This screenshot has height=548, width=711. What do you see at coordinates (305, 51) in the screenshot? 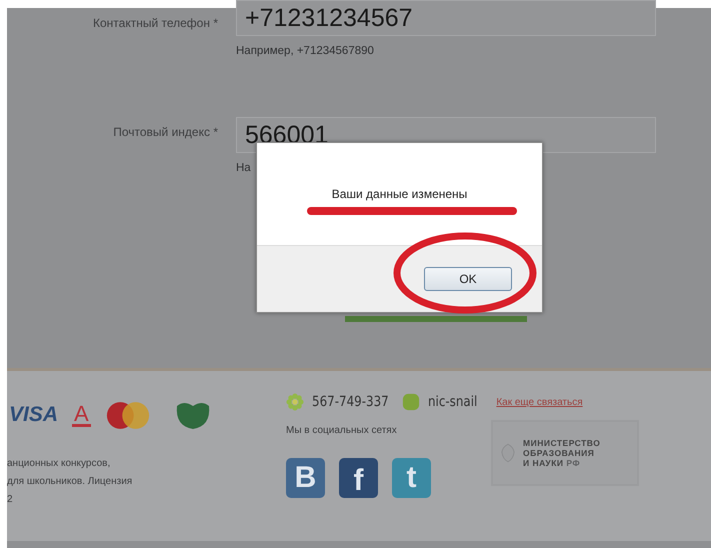
I see `field-hint: Например, +71234567890` at bounding box center [305, 51].